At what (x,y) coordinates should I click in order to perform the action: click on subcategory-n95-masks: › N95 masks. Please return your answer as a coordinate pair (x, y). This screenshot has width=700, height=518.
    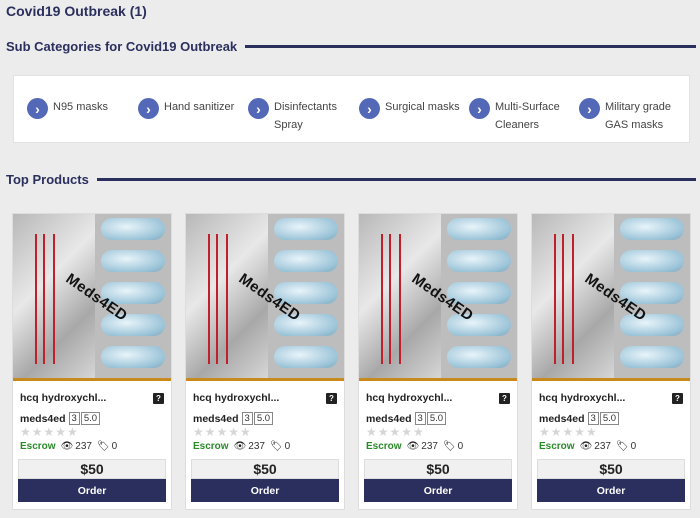
    Looking at the image, I should click on (74, 108).